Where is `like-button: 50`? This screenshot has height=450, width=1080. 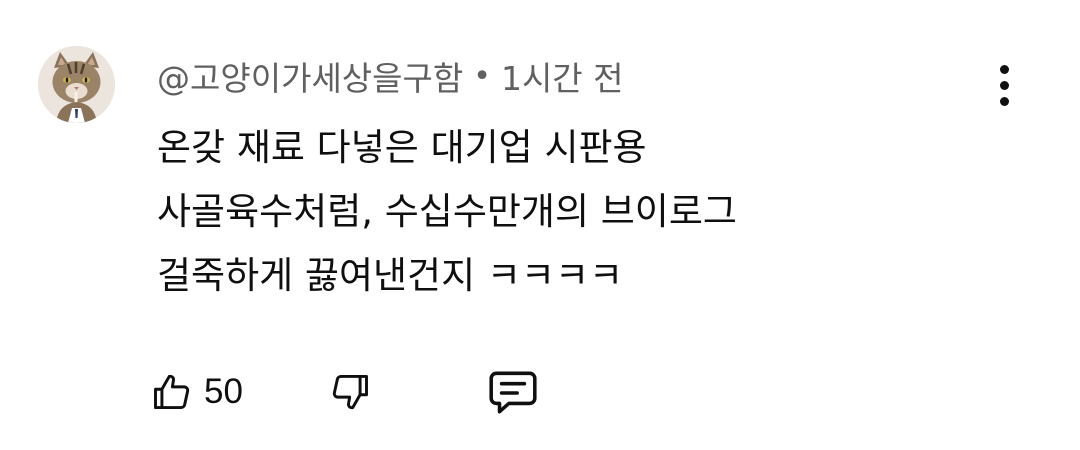 like-button: 50 is located at coordinates (196, 392).